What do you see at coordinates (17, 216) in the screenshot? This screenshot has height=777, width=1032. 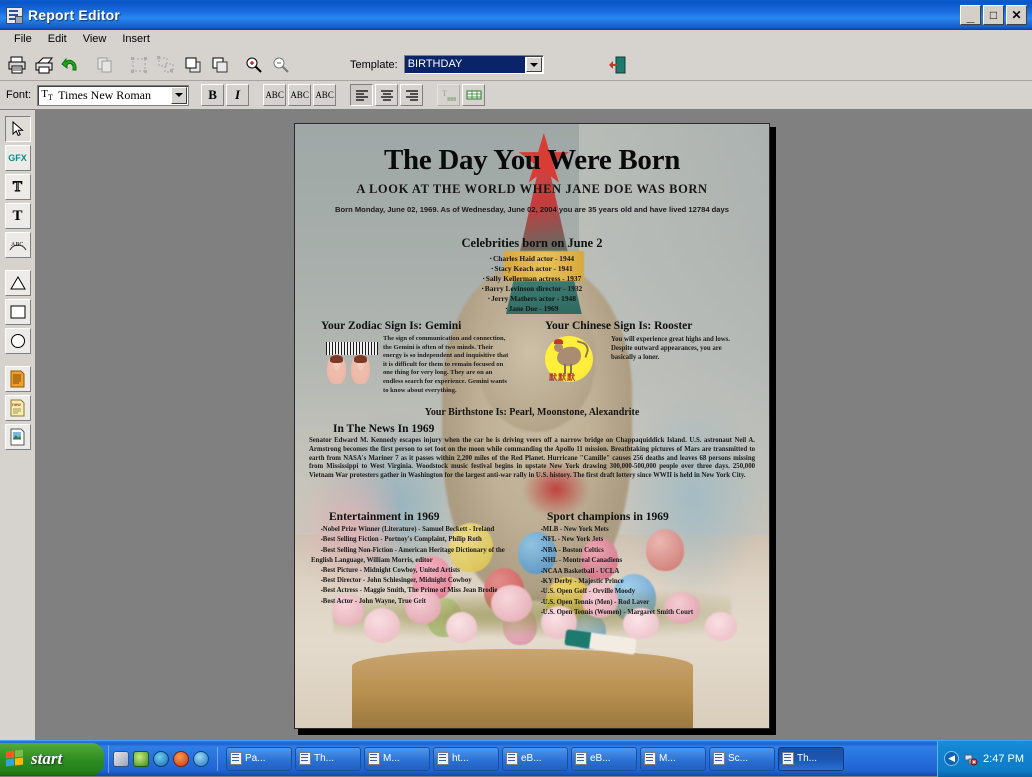 I see `bold-text-tool: T` at bounding box center [17, 216].